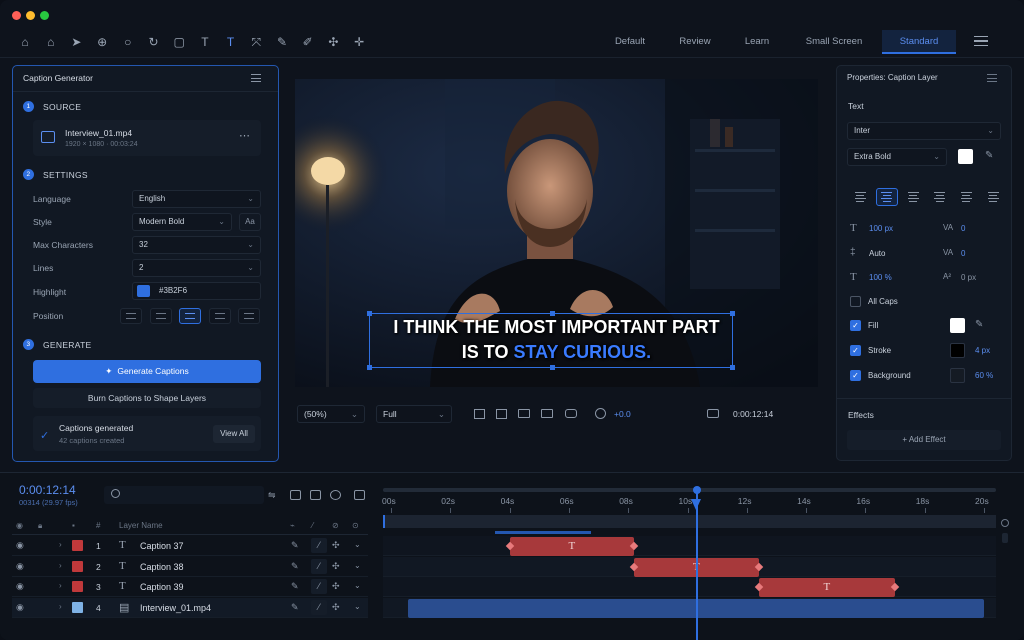 Image resolution: width=1024 pixels, height=640 pixels. Describe the element at coordinates (244, 135) in the screenshot. I see `more-options-icon: ⋯` at that location.